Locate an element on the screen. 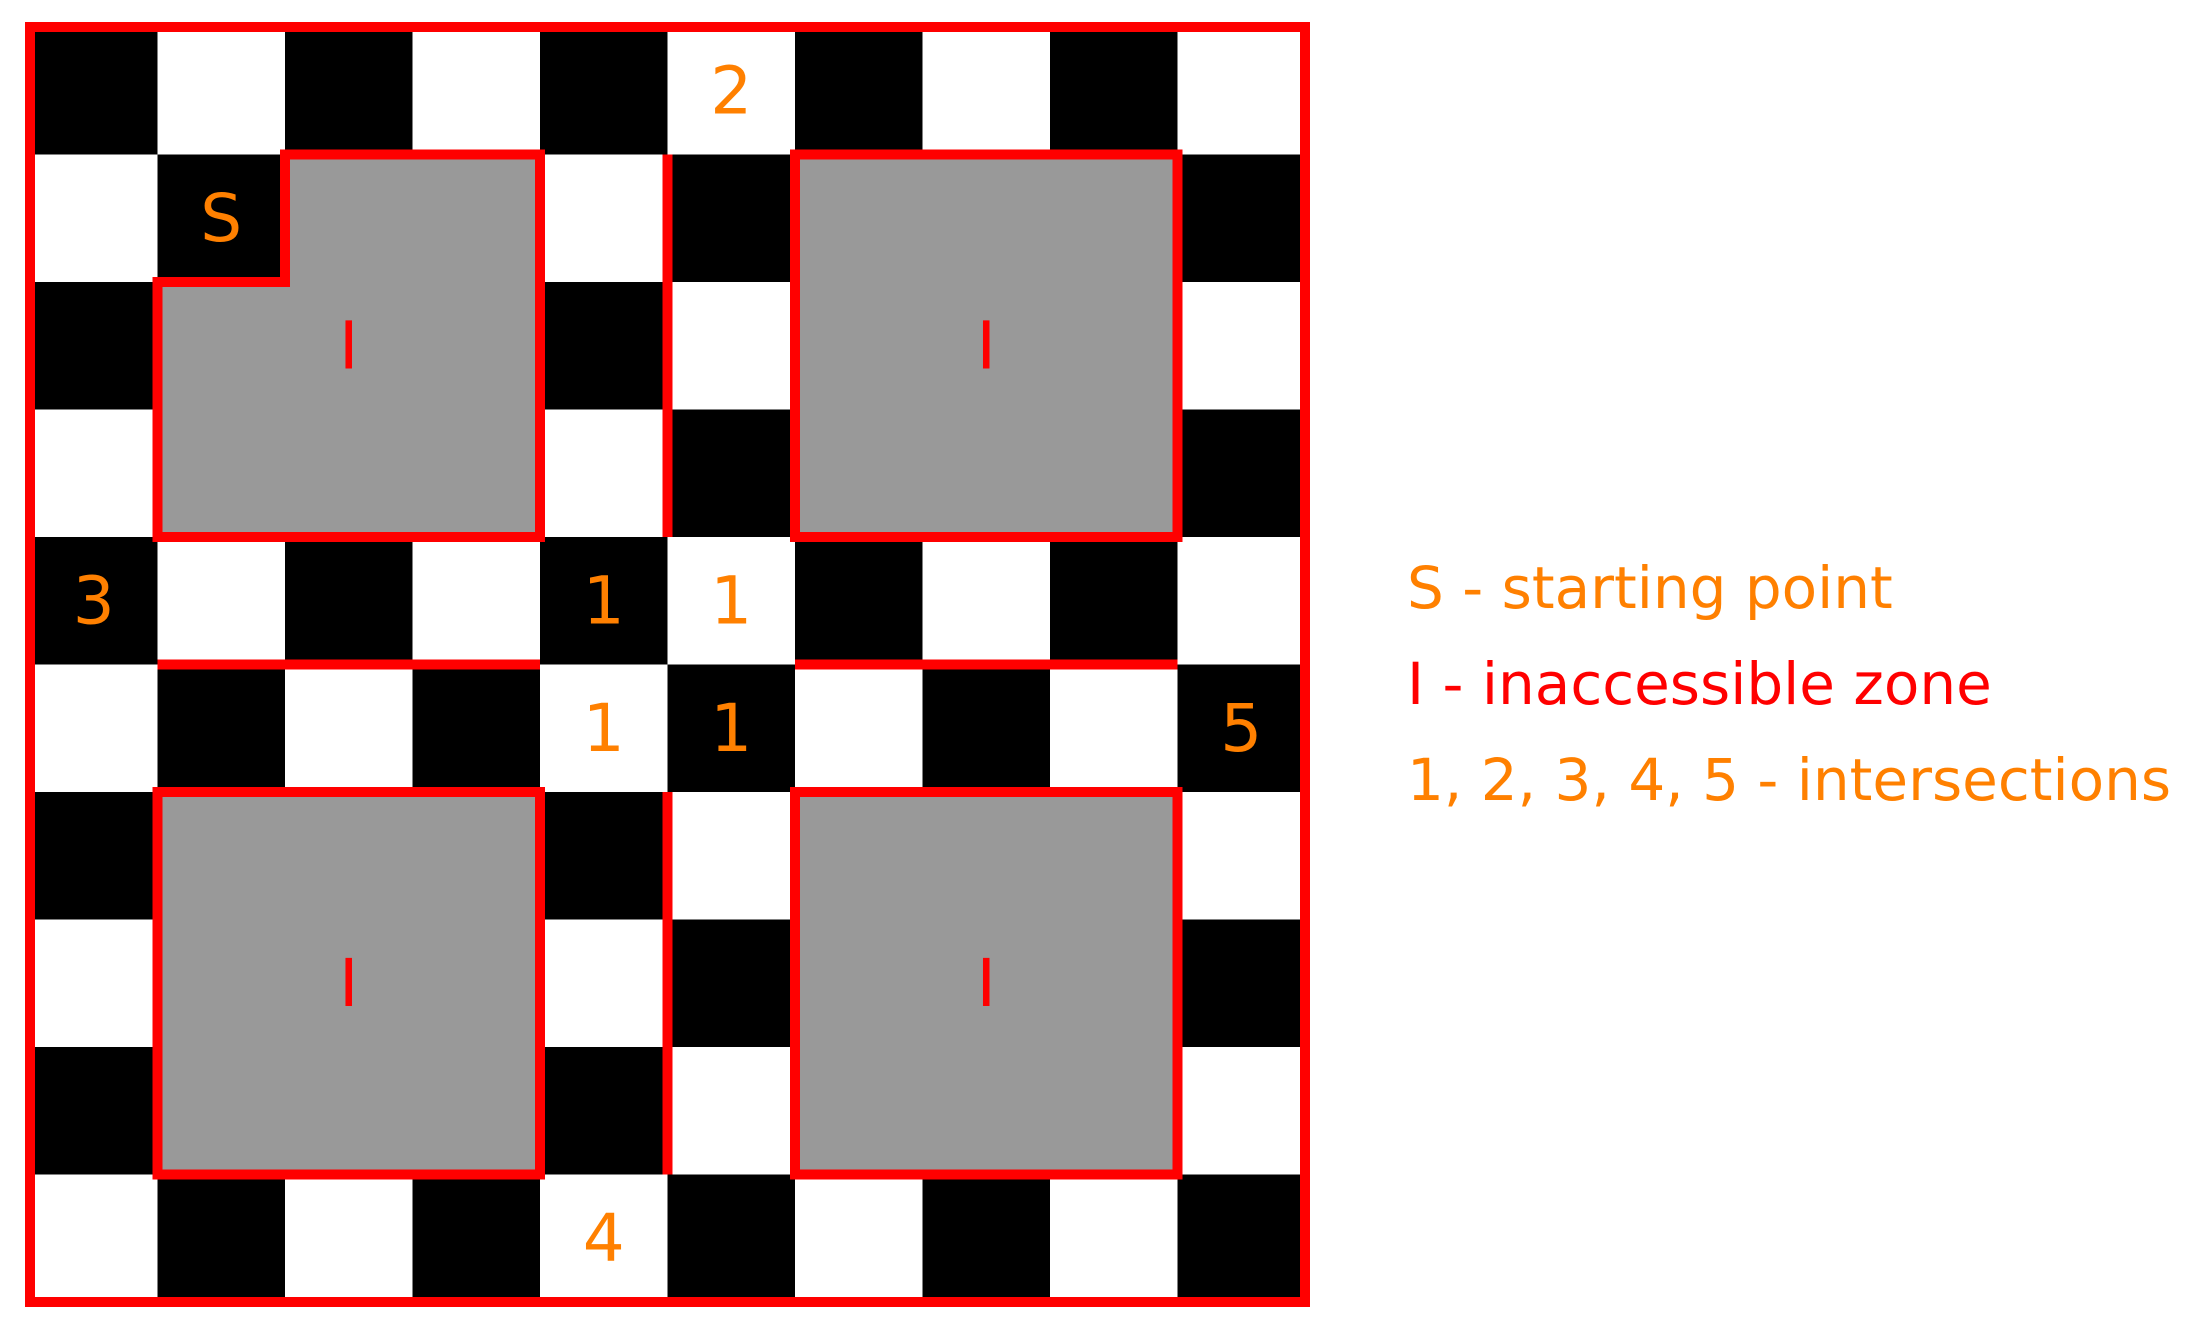 The height and width of the screenshot is (1325, 2201). legend-item-start: S - starting point is located at coordinates (1650, 588).